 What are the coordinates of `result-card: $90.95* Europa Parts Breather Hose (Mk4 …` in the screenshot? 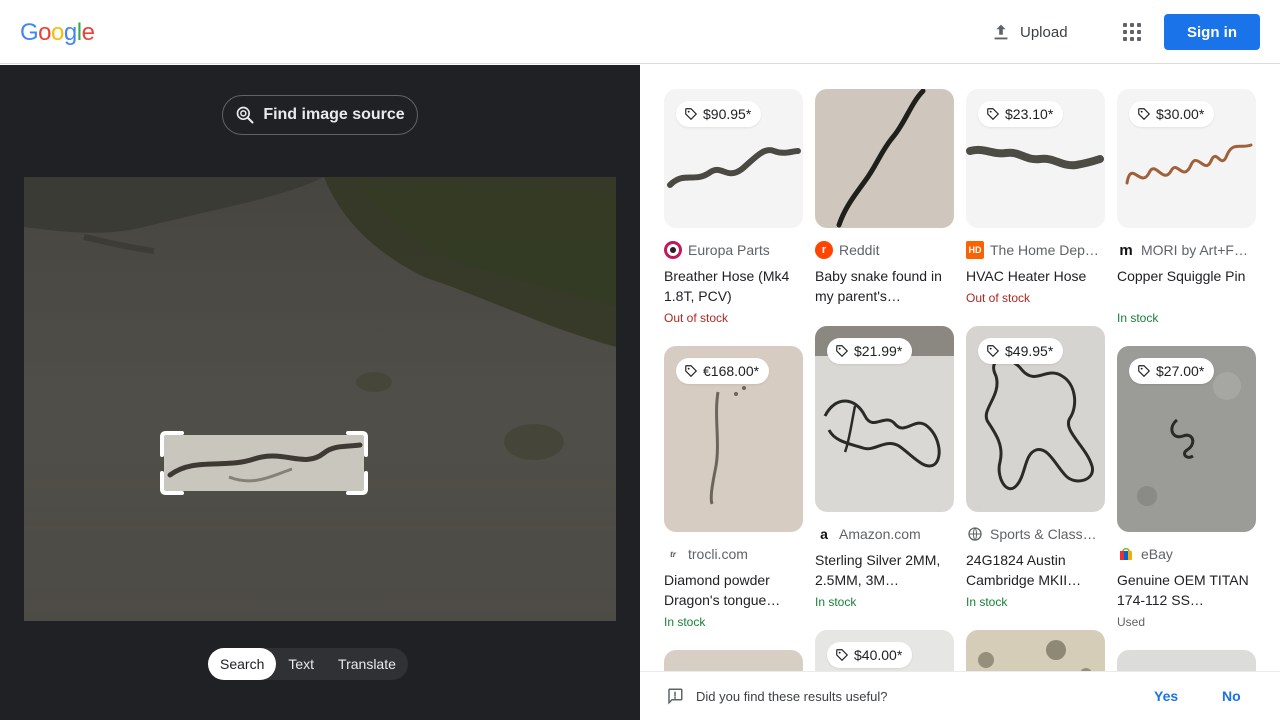 It's located at (733, 207).